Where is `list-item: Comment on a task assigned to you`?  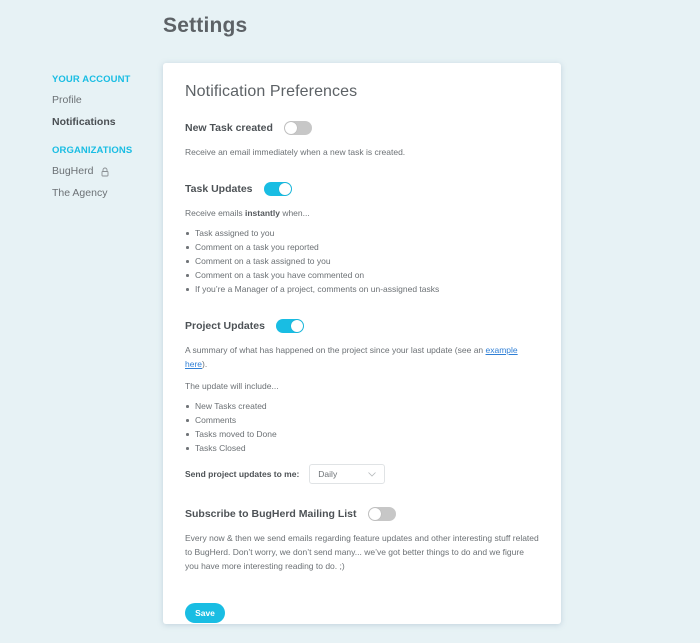 list-item: Comment on a task assigned to you is located at coordinates (362, 261).